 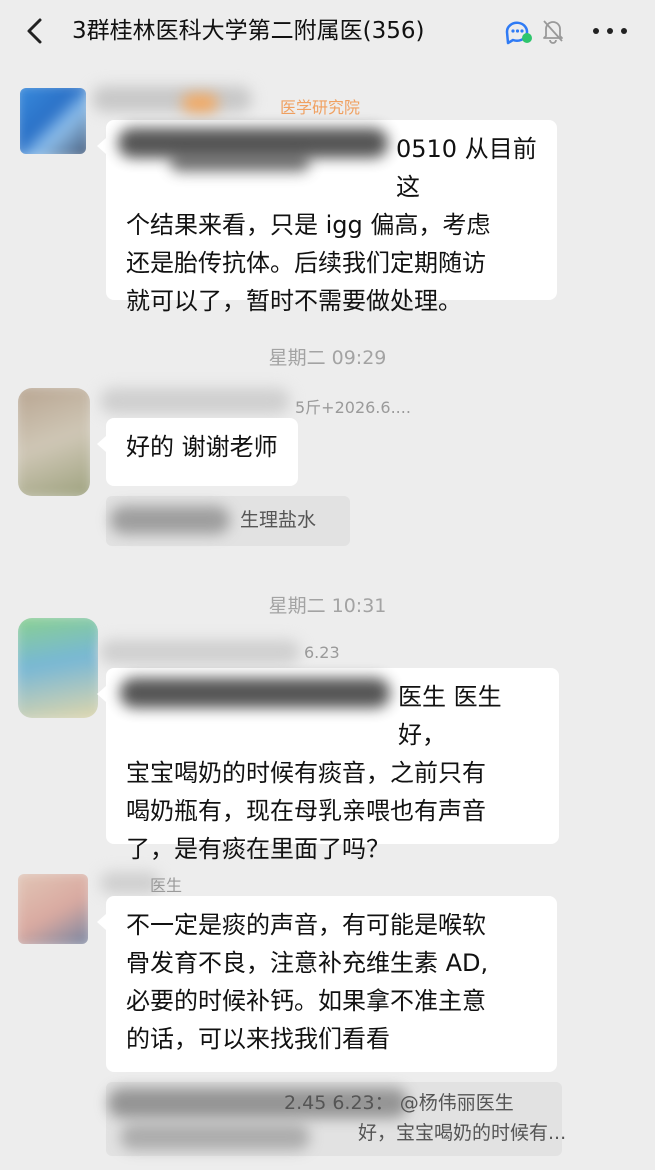 I want to click on timestamp: 星期二 09:29, so click(x=327, y=358).